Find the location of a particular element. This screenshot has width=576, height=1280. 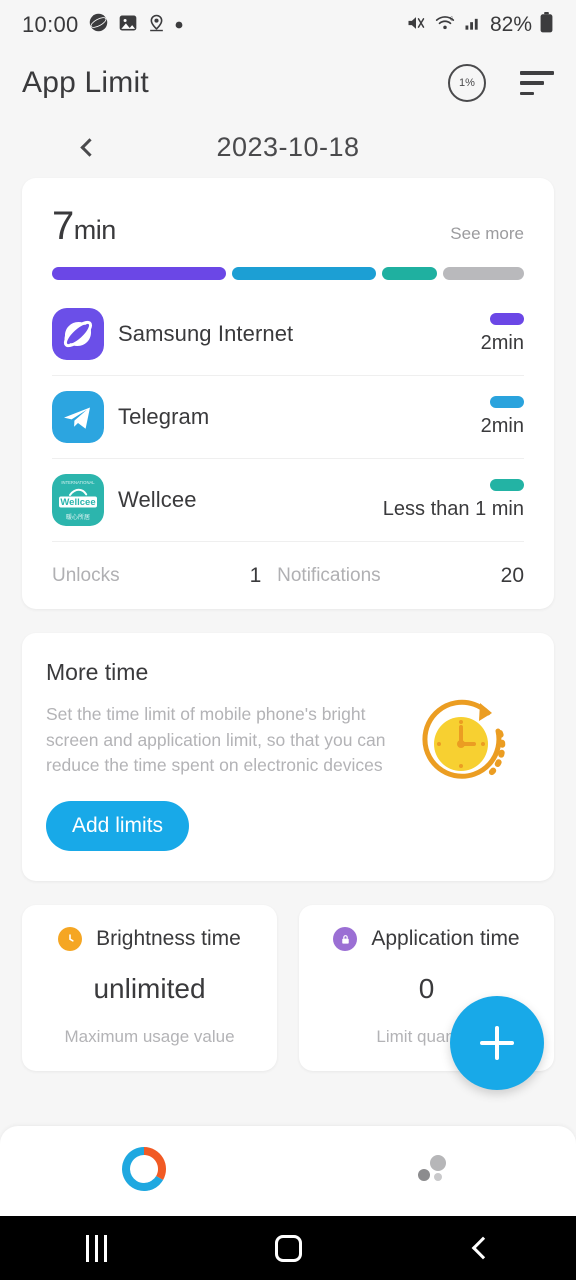

nav-item-bubbles is located at coordinates (432, 1171).